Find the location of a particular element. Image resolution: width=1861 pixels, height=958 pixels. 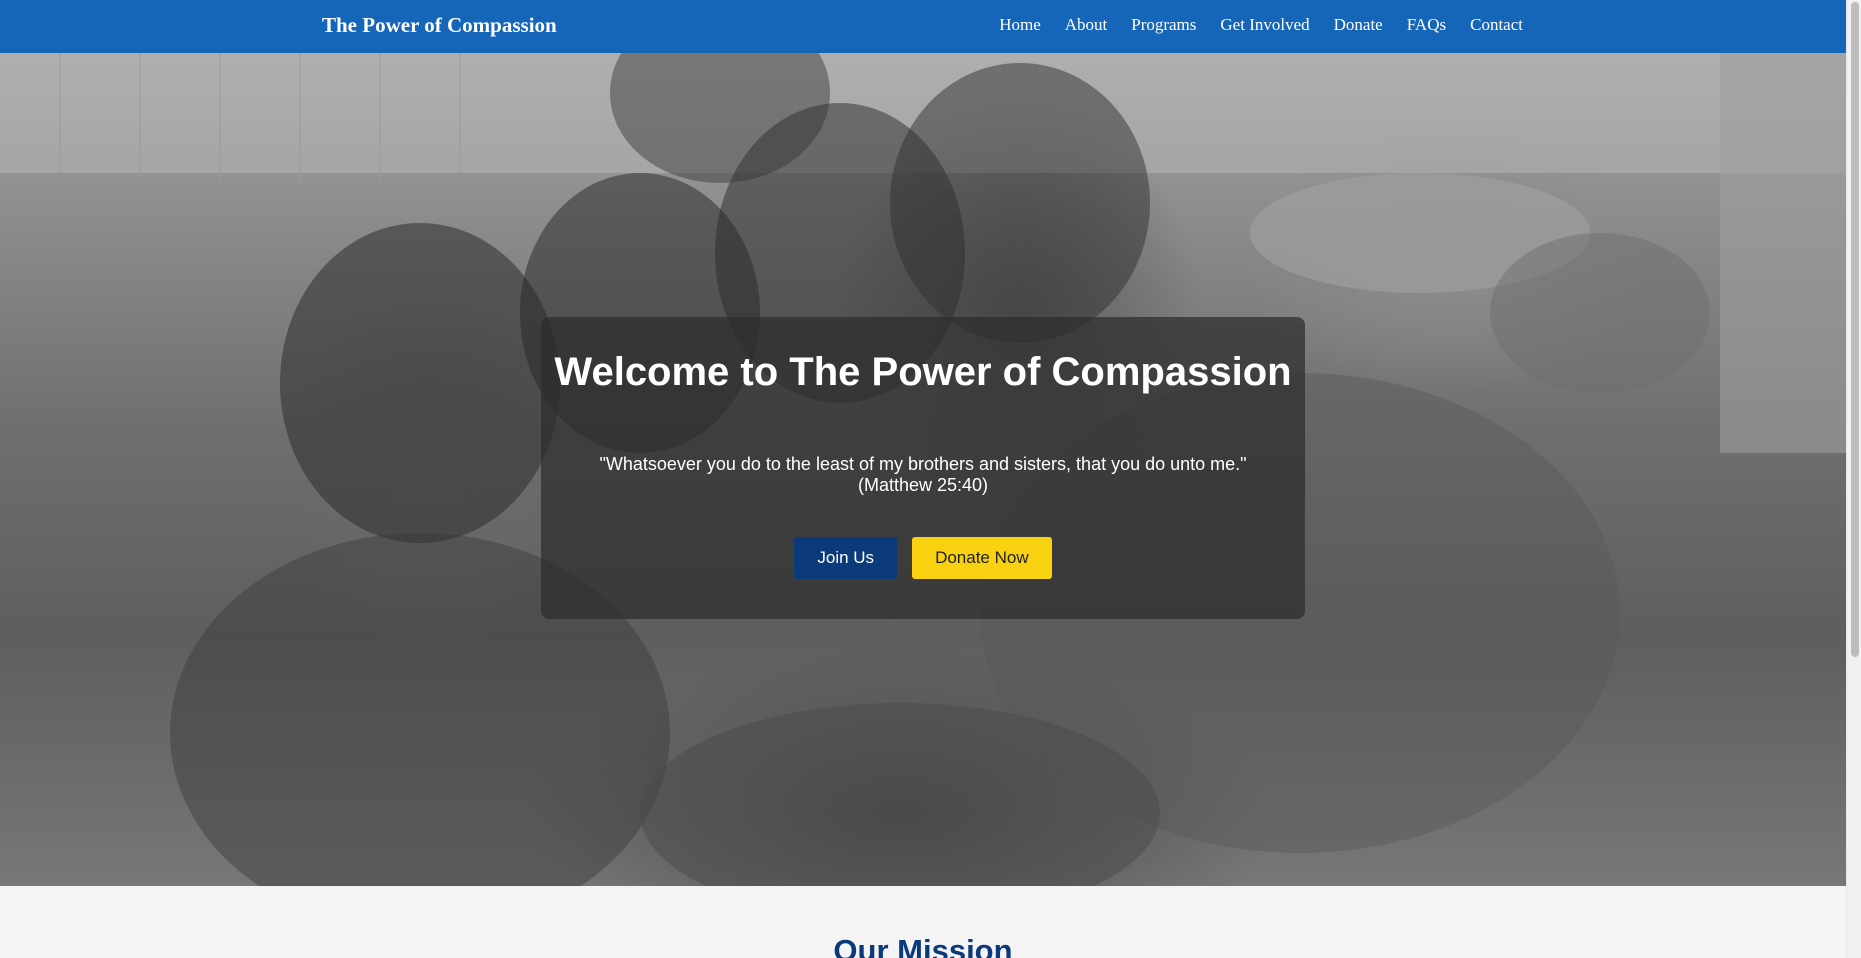

hero-title: Welcome to The Power of Compassion is located at coordinates (923, 372).